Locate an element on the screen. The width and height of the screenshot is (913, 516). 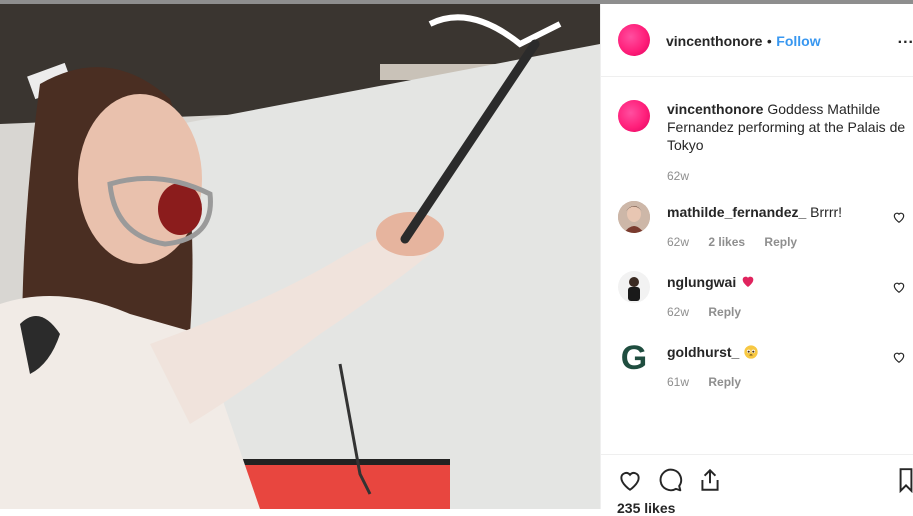
comment-2-username: nglungwai is located at coordinates (701, 282).